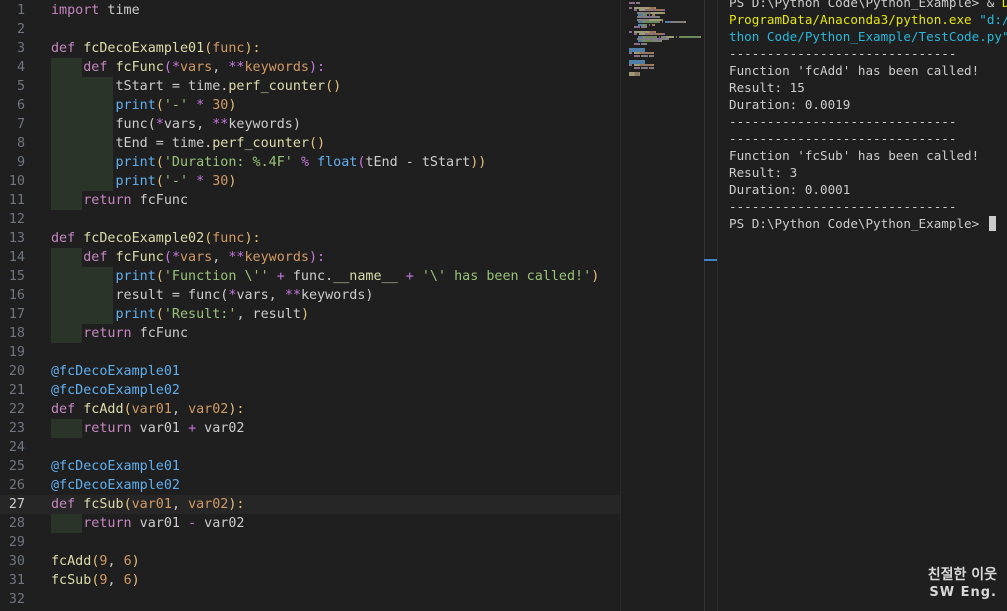 This screenshot has height=611, width=1007. Describe the element at coordinates (310, 200) in the screenshot. I see `code-line: 11 return fcFunc` at that location.